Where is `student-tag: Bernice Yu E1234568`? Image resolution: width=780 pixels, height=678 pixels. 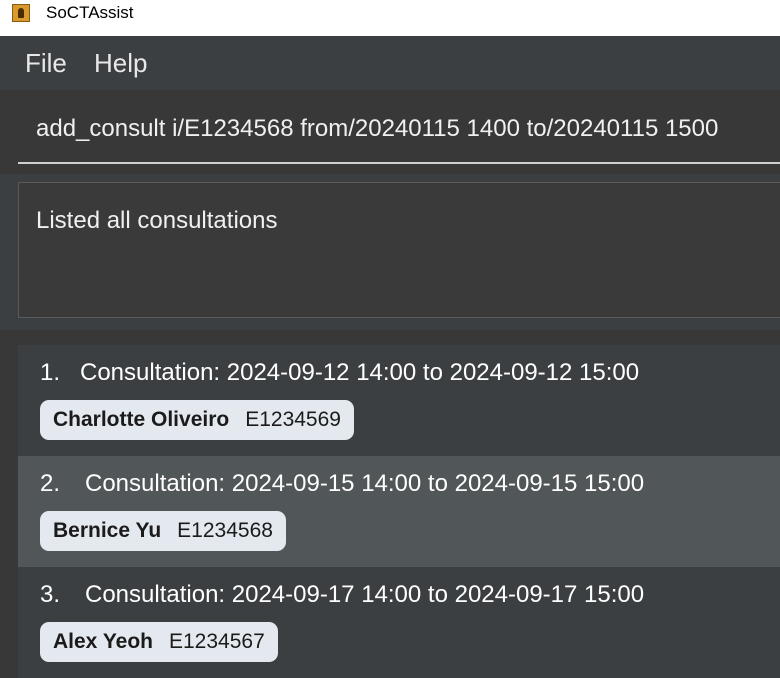
student-tag: Bernice Yu E1234568 is located at coordinates (163, 531).